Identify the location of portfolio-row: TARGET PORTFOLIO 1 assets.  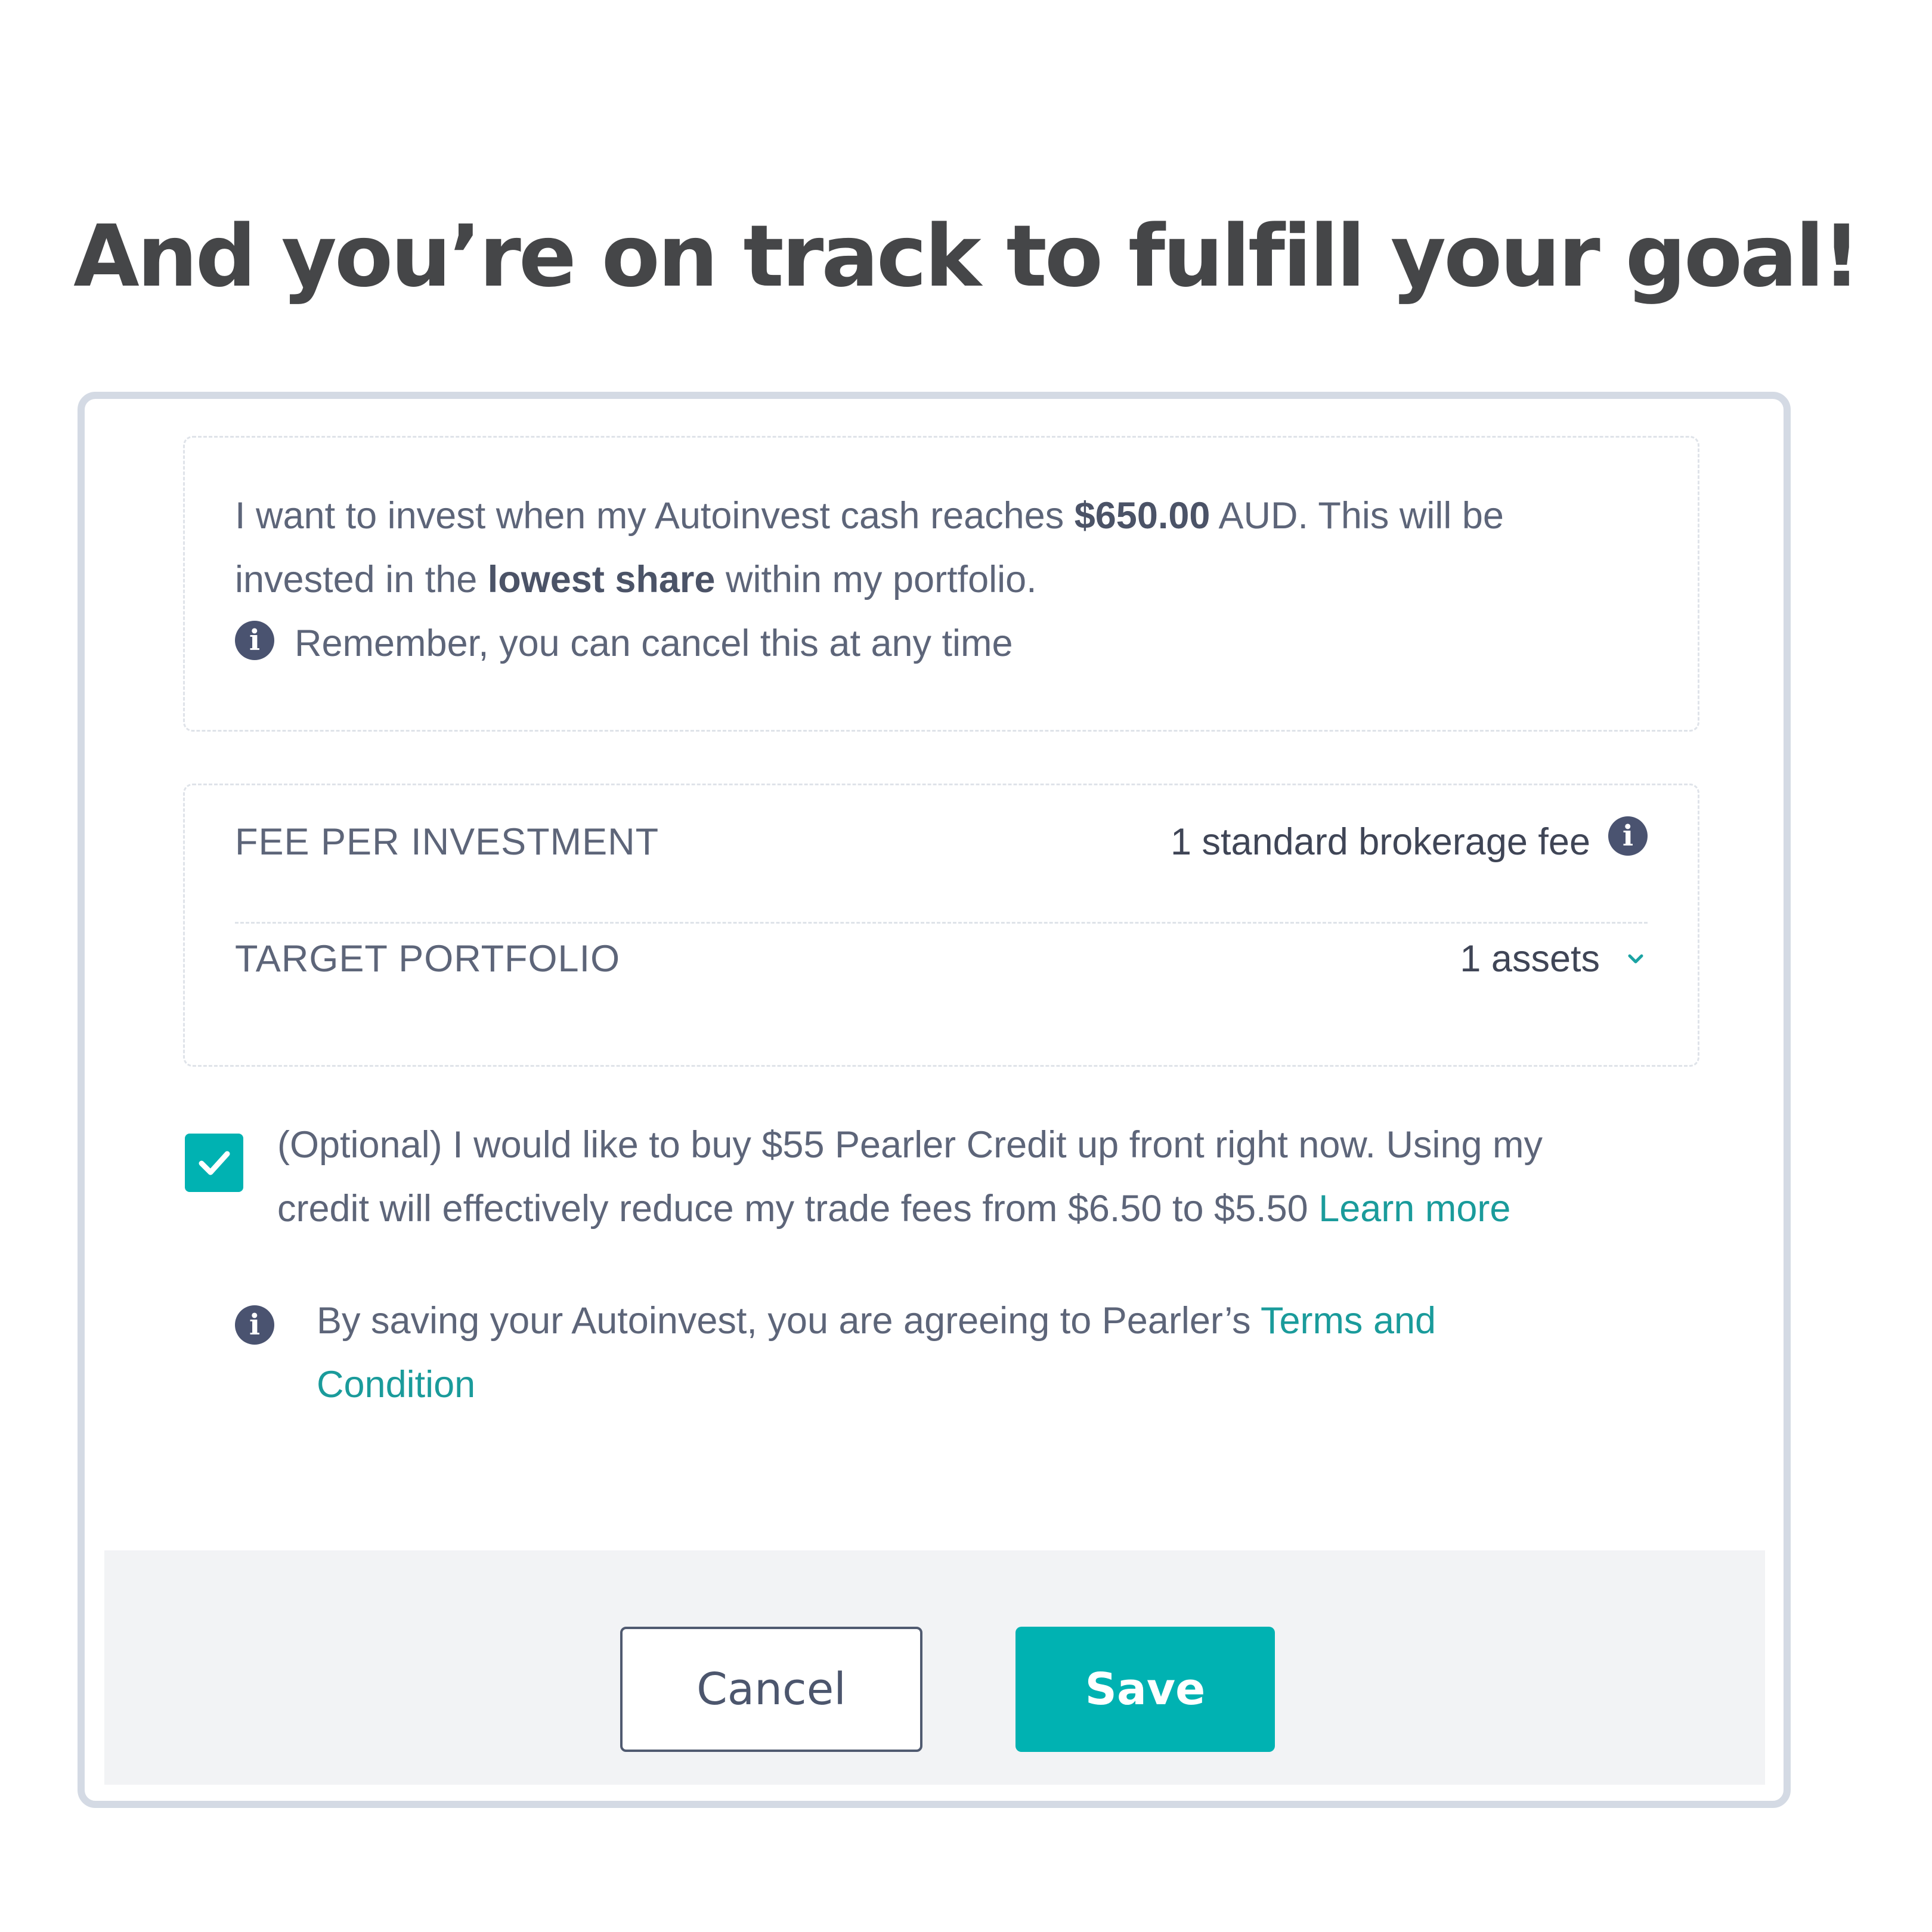
(942, 958).